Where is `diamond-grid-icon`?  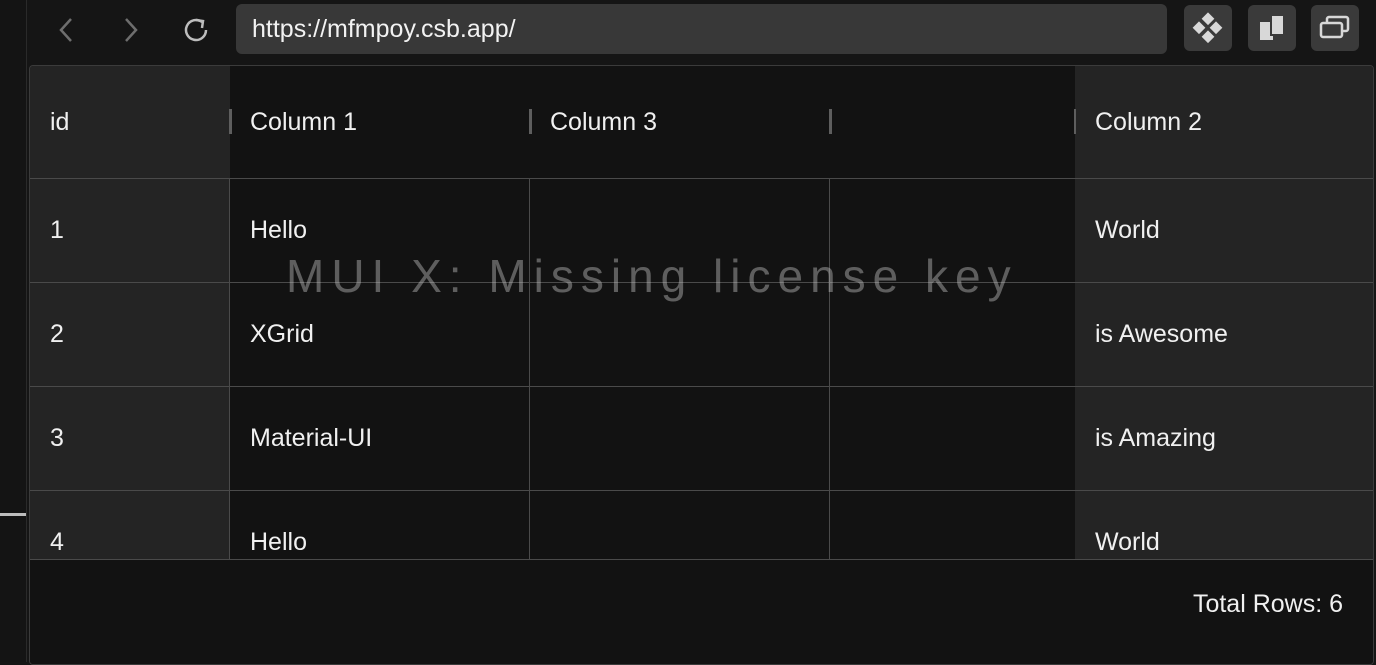 diamond-grid-icon is located at coordinates (1207, 28).